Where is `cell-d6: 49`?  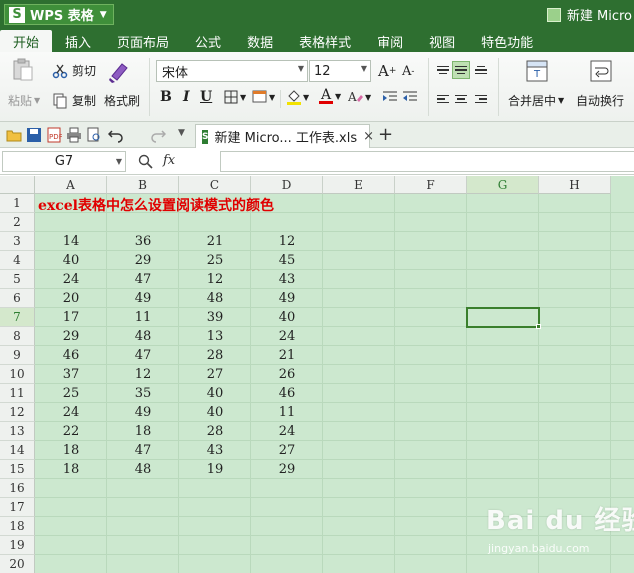 cell-d6: 49 is located at coordinates (287, 298).